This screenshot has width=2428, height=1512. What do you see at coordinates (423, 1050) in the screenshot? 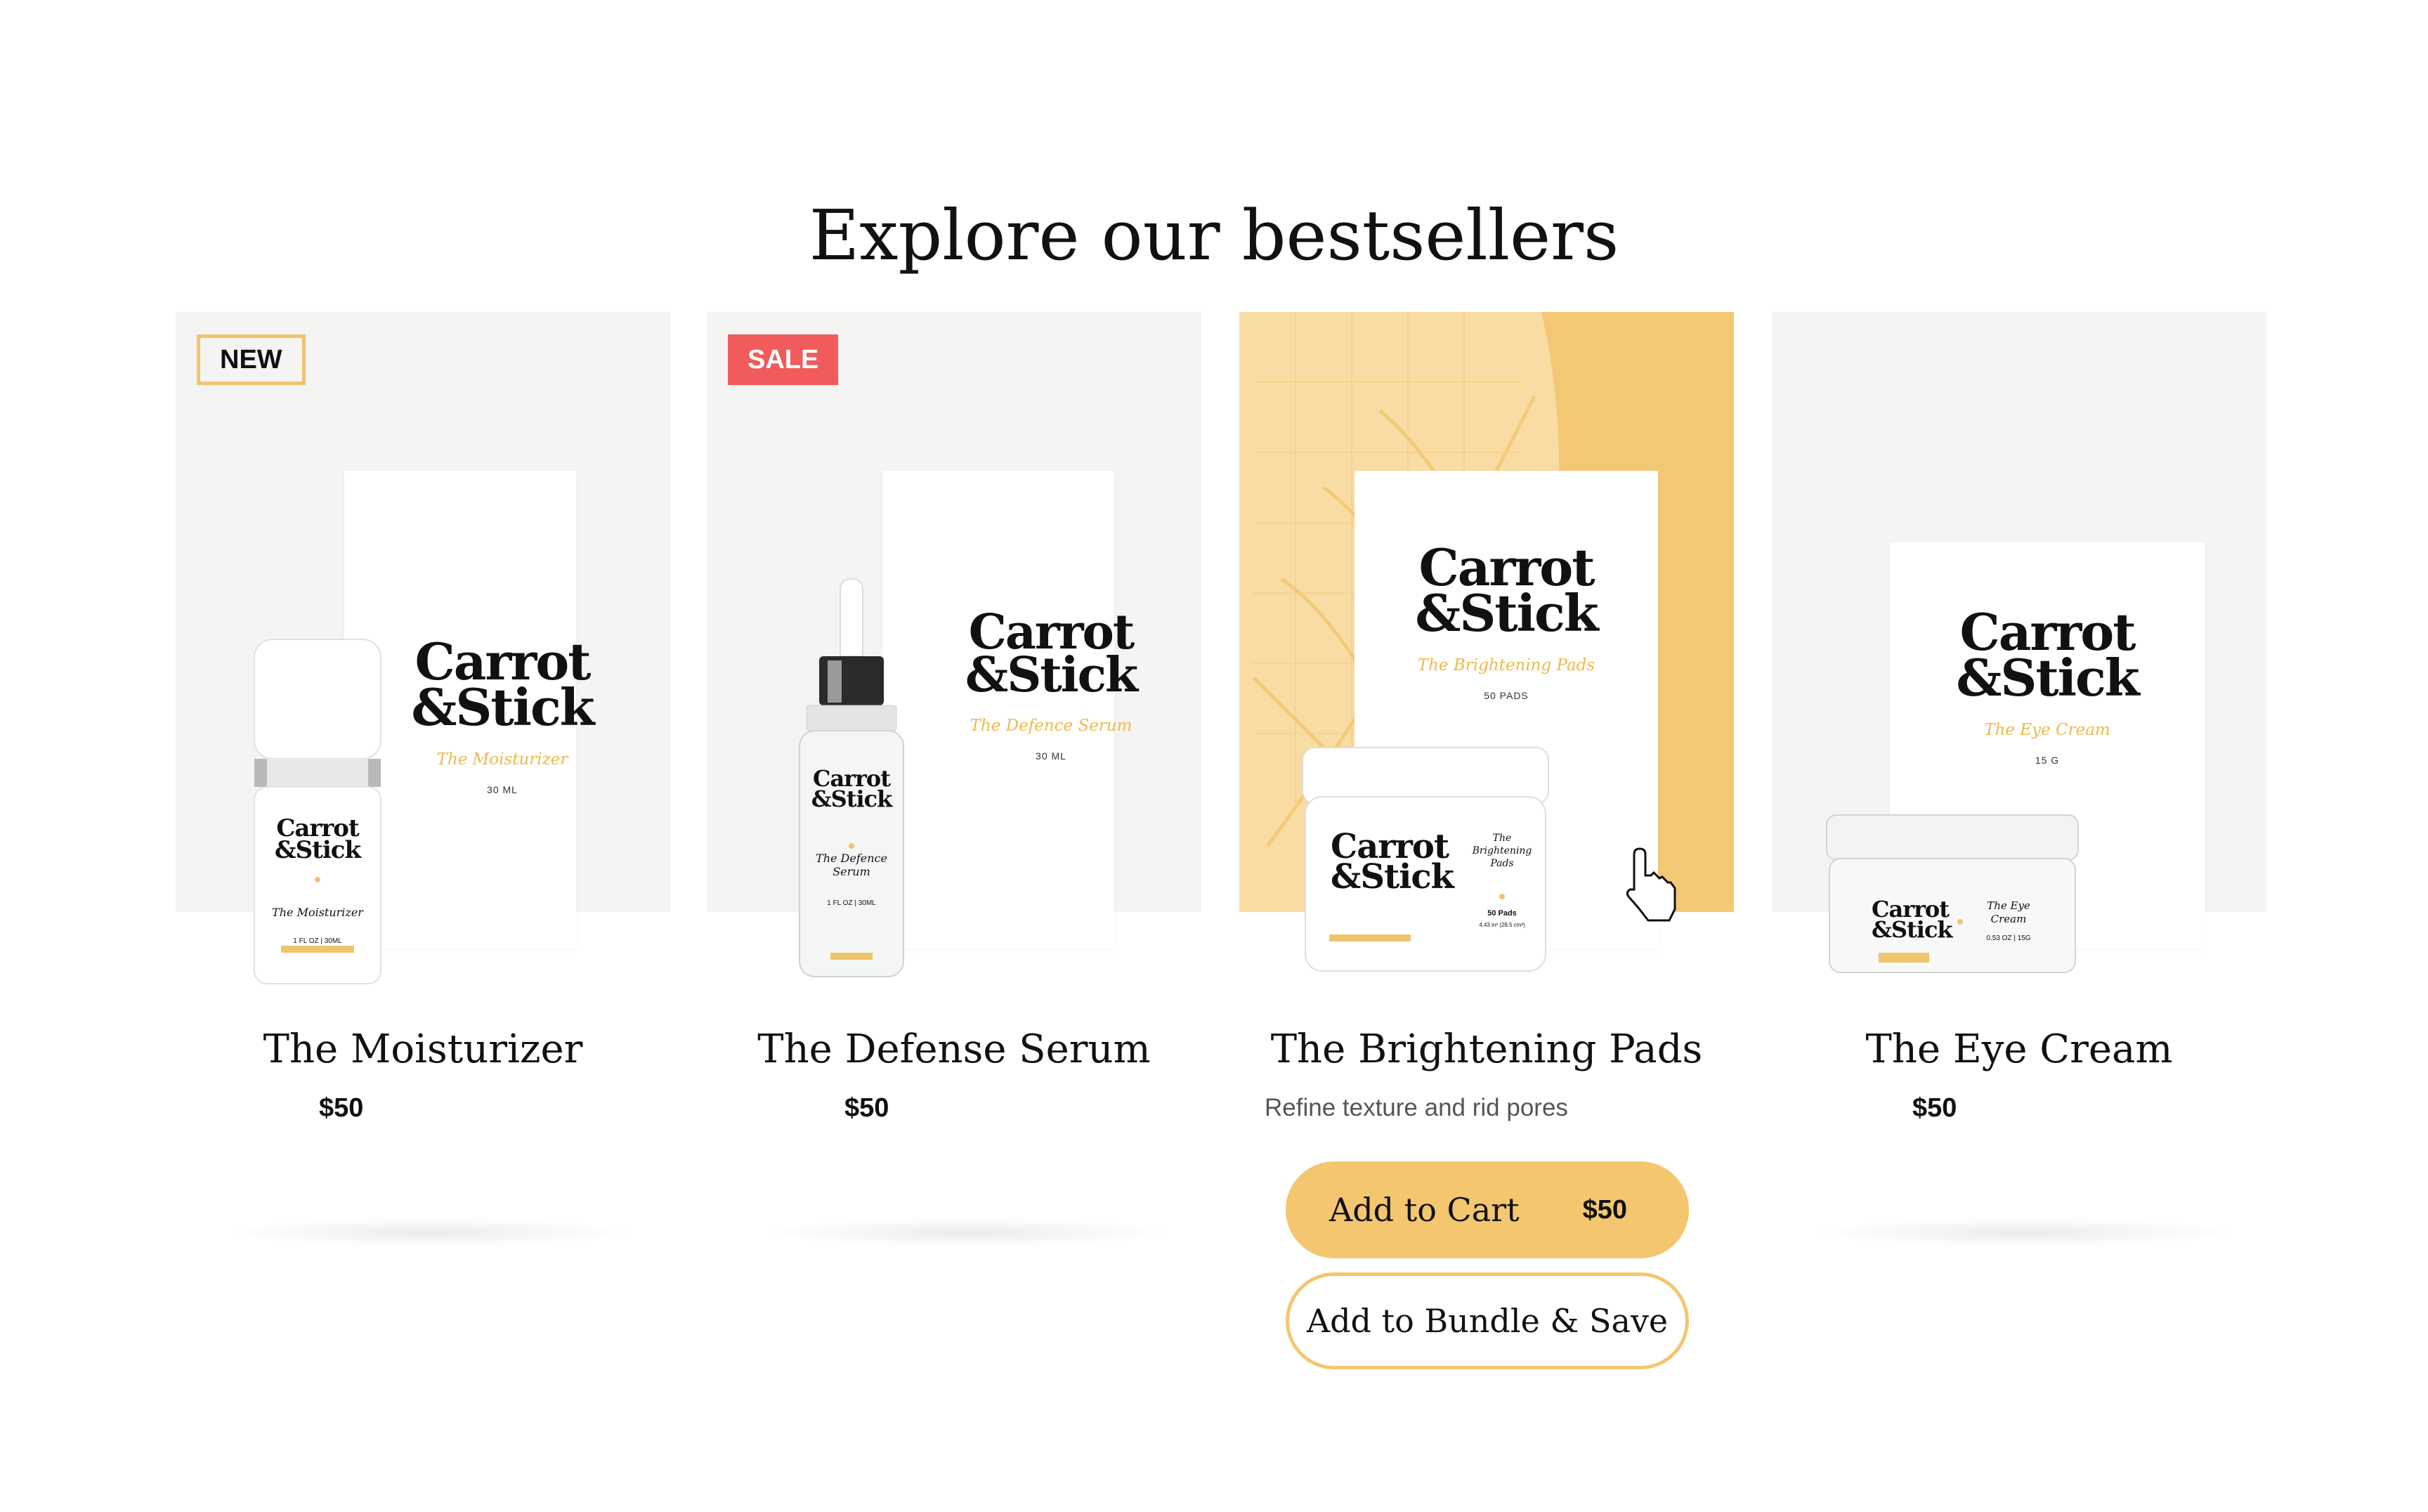
I see `product-name: The Moisturizer` at bounding box center [423, 1050].